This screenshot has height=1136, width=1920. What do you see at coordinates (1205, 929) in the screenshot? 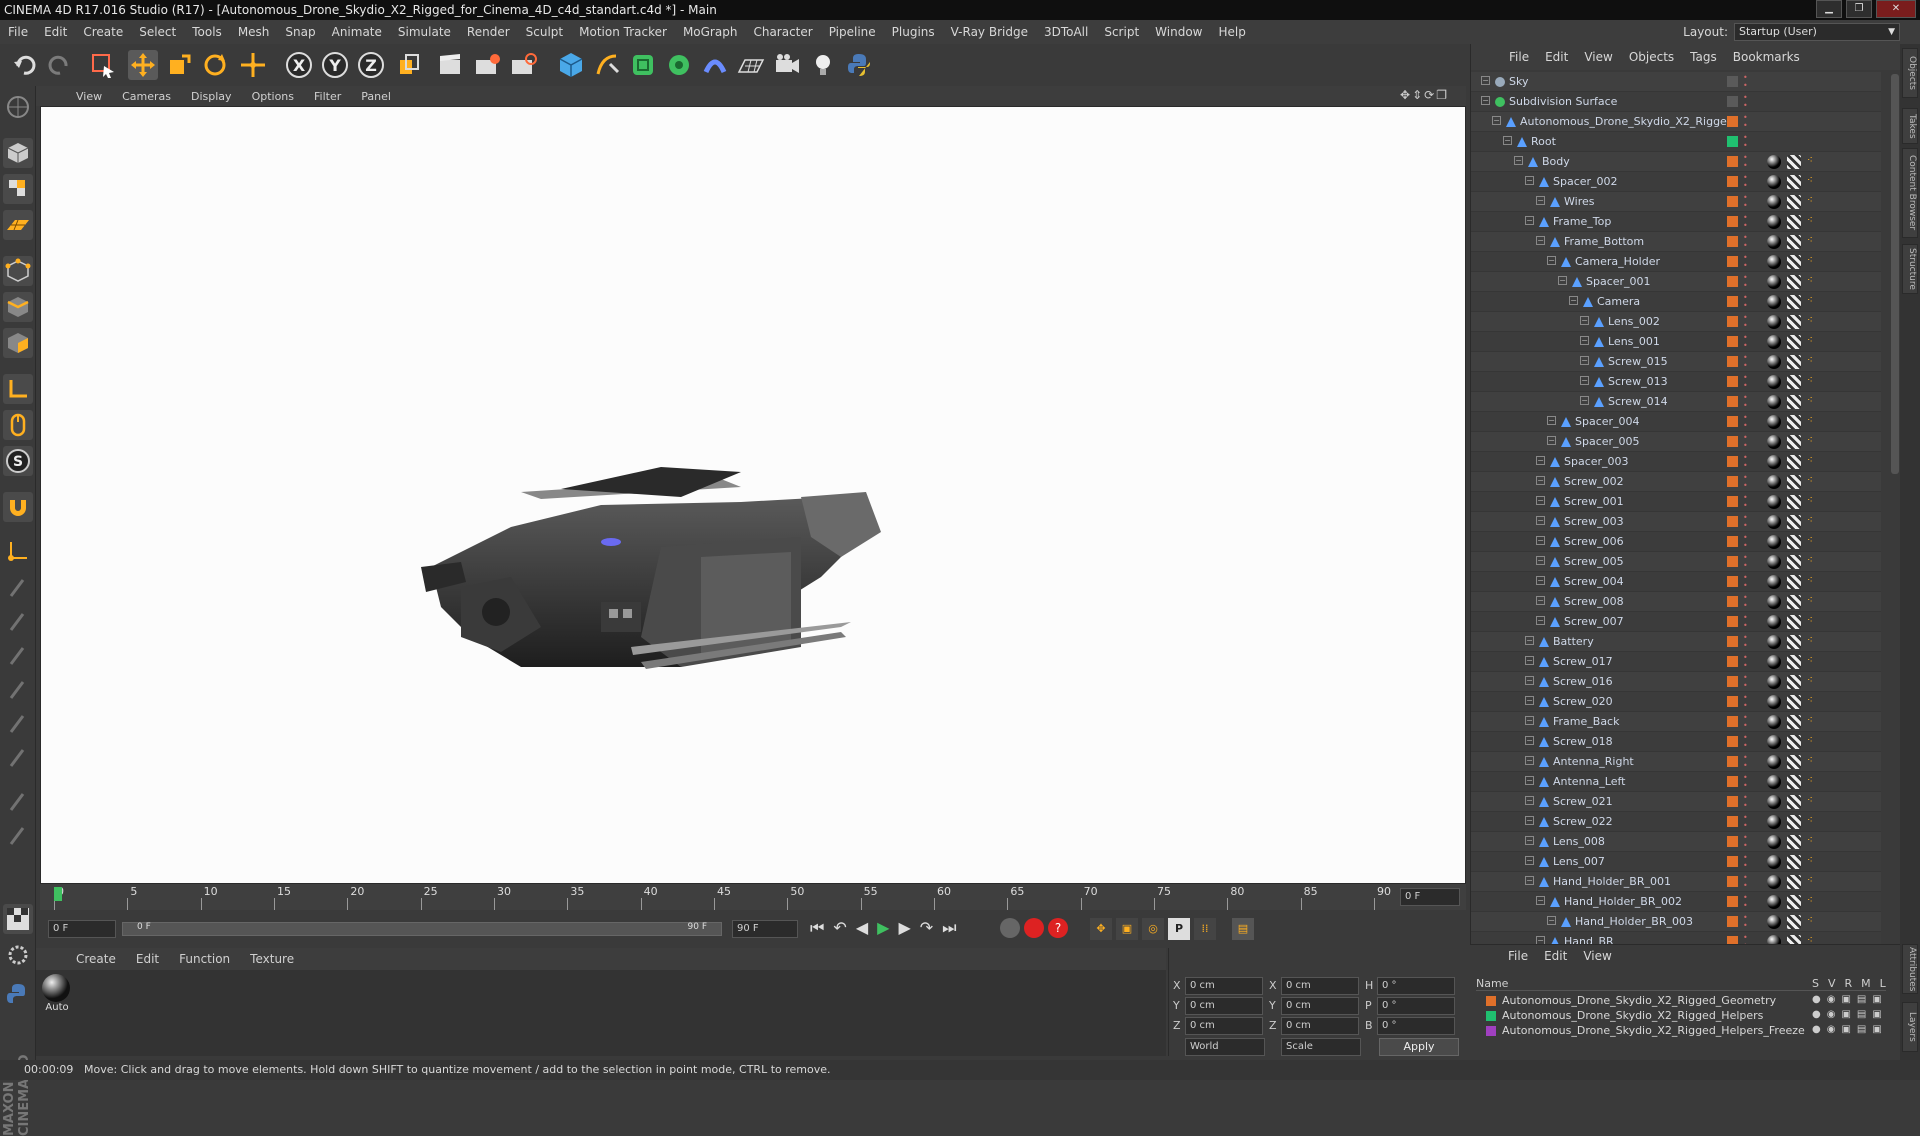
I see `key-pla-icon: ⁞⁞` at bounding box center [1205, 929].